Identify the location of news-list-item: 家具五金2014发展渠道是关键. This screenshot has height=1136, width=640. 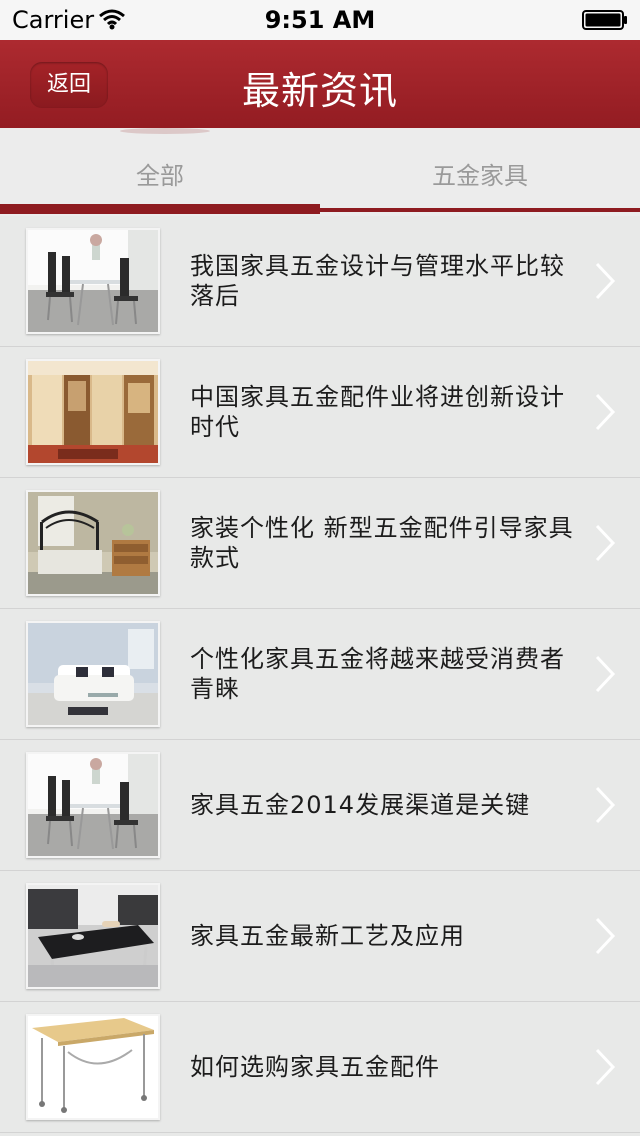
(320, 805).